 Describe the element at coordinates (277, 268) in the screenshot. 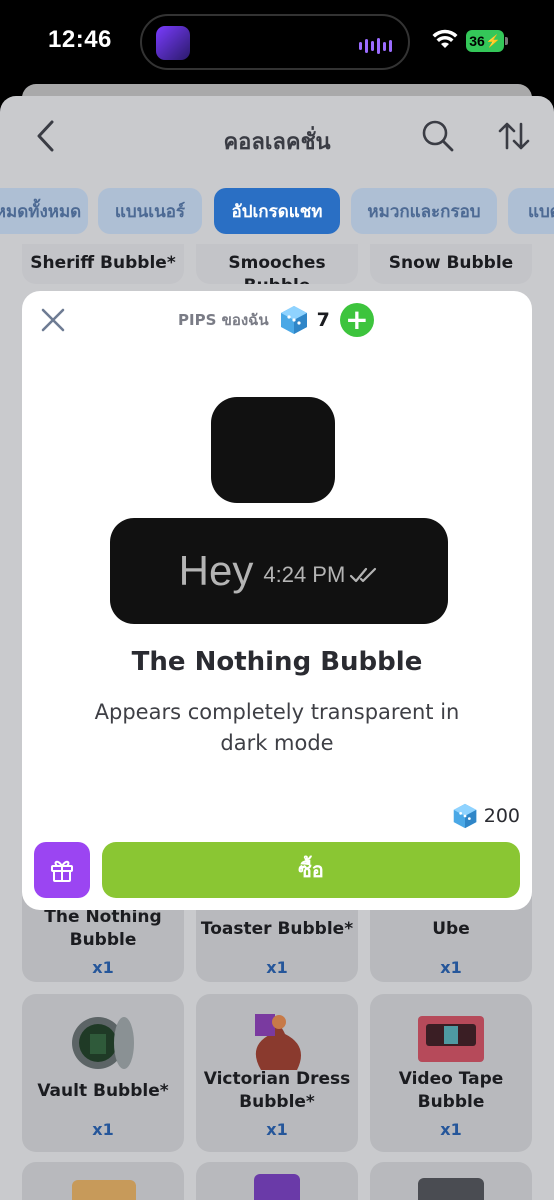

I see `item-name: Smooches Bubble` at that location.